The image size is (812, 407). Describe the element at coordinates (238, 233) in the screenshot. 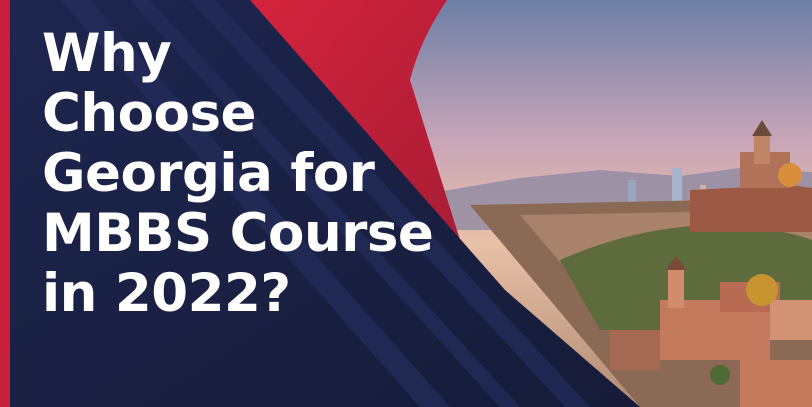

I see `headline-line-4: MBBS Course` at that location.